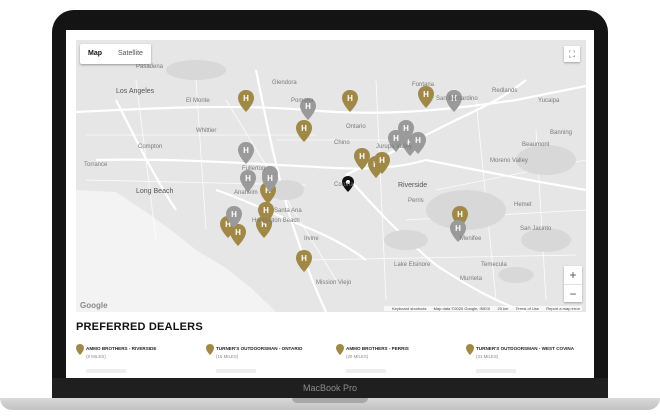 The width and height of the screenshot is (660, 416). I want to click on city-label: Torrance, so click(96, 165).